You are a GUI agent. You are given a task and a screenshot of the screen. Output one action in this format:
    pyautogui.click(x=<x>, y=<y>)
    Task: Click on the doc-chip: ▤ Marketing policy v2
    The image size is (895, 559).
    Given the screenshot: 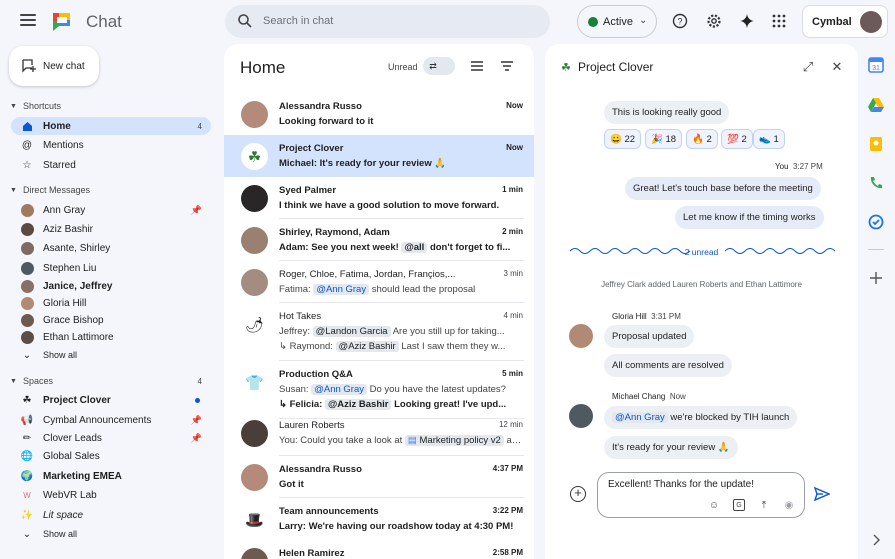 What is the action you would take?
    pyautogui.click(x=454, y=440)
    